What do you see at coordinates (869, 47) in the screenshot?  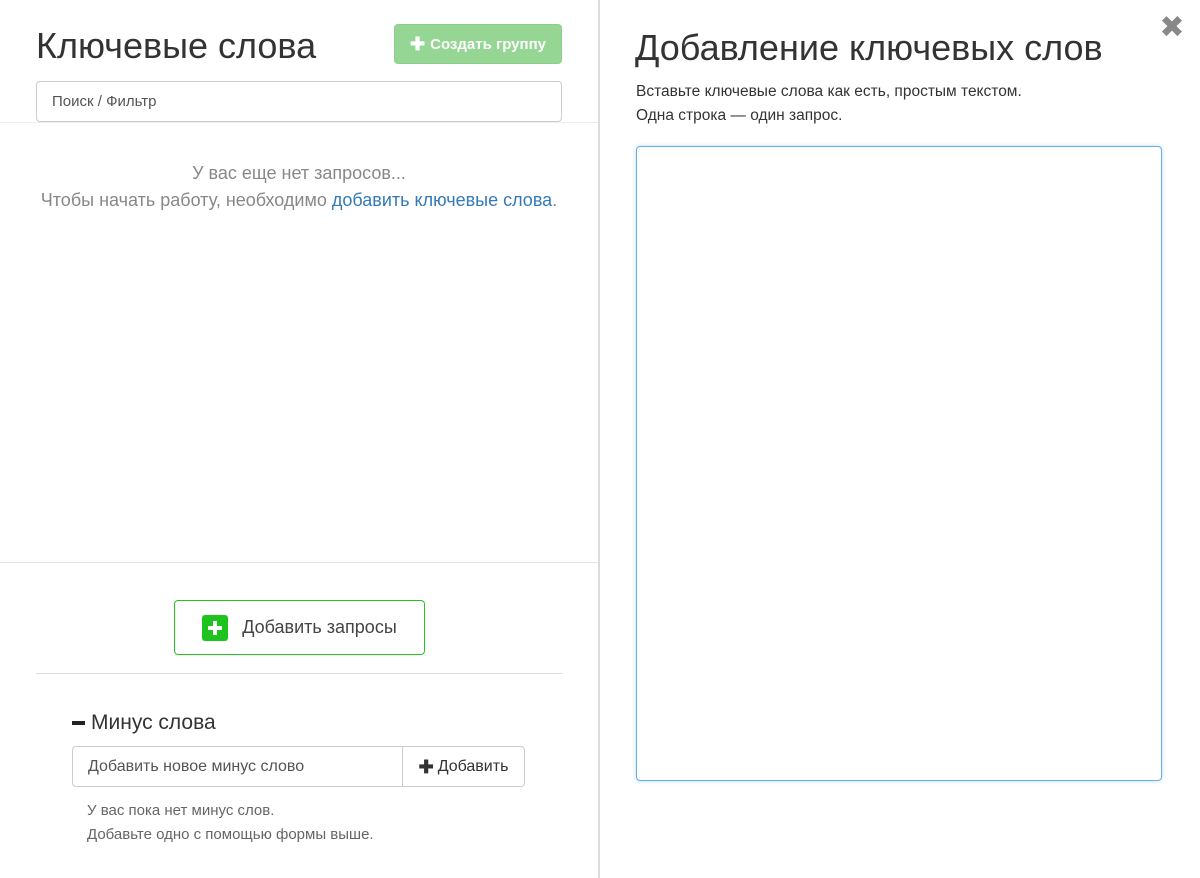 I see `modal-title: Добавление ключевых слов` at bounding box center [869, 47].